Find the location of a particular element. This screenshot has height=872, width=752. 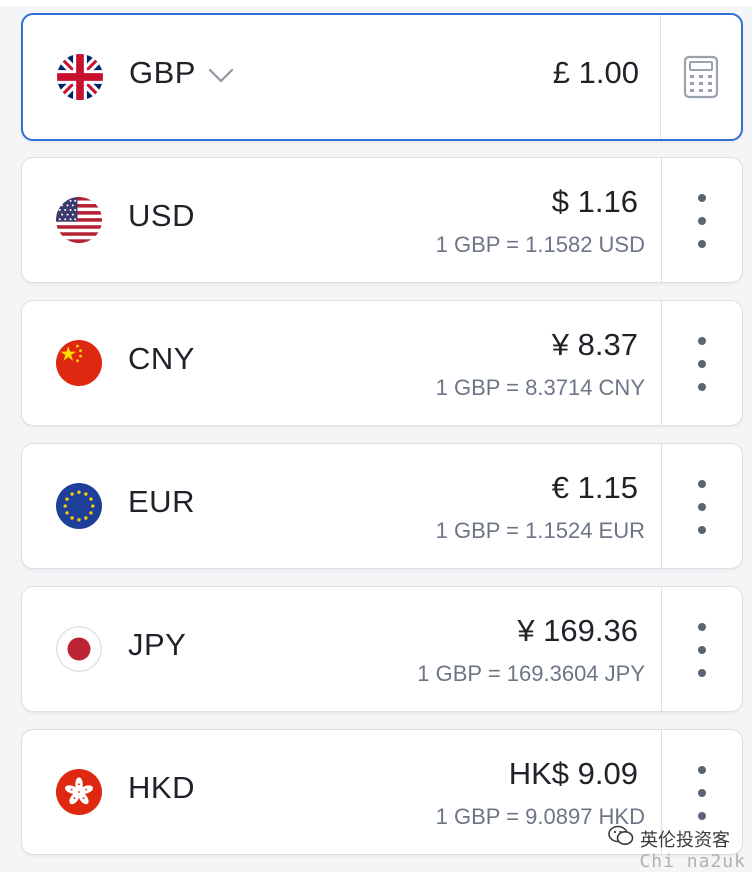

currency-code: CNY is located at coordinates (161, 358).